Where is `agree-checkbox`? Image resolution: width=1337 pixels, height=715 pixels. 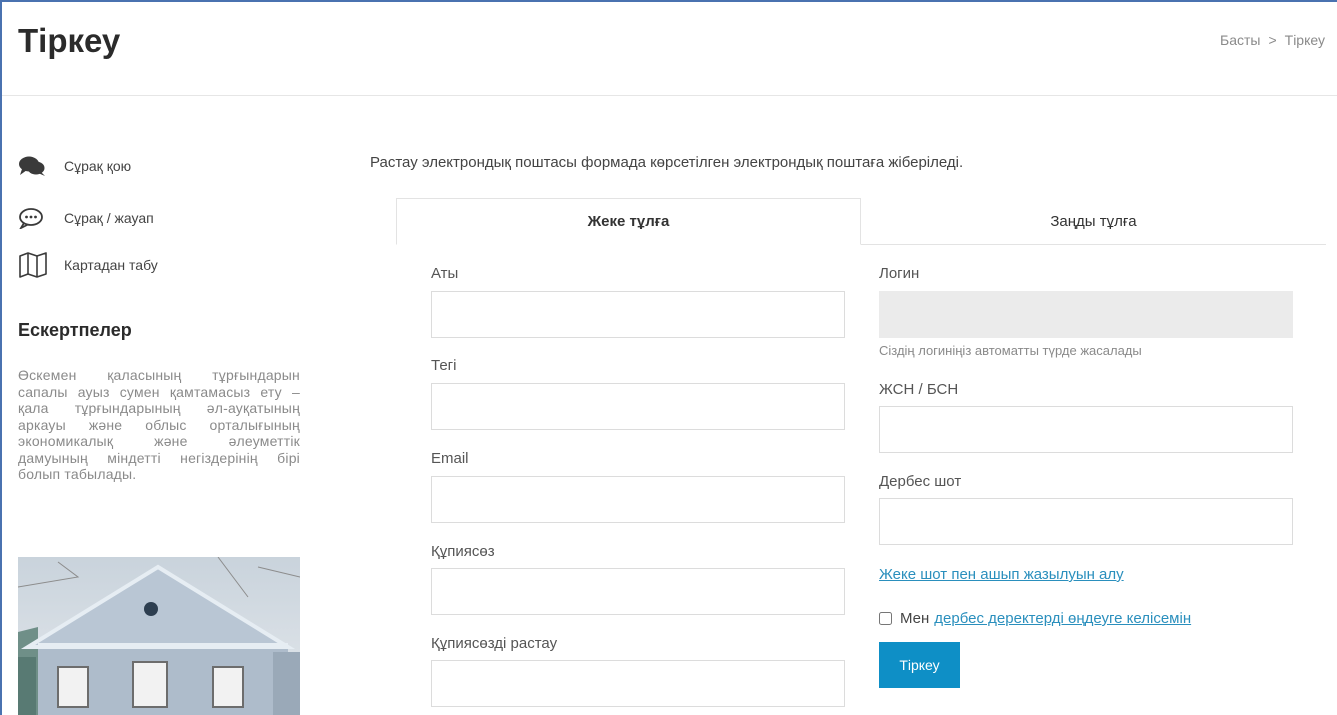 agree-checkbox is located at coordinates (885, 618).